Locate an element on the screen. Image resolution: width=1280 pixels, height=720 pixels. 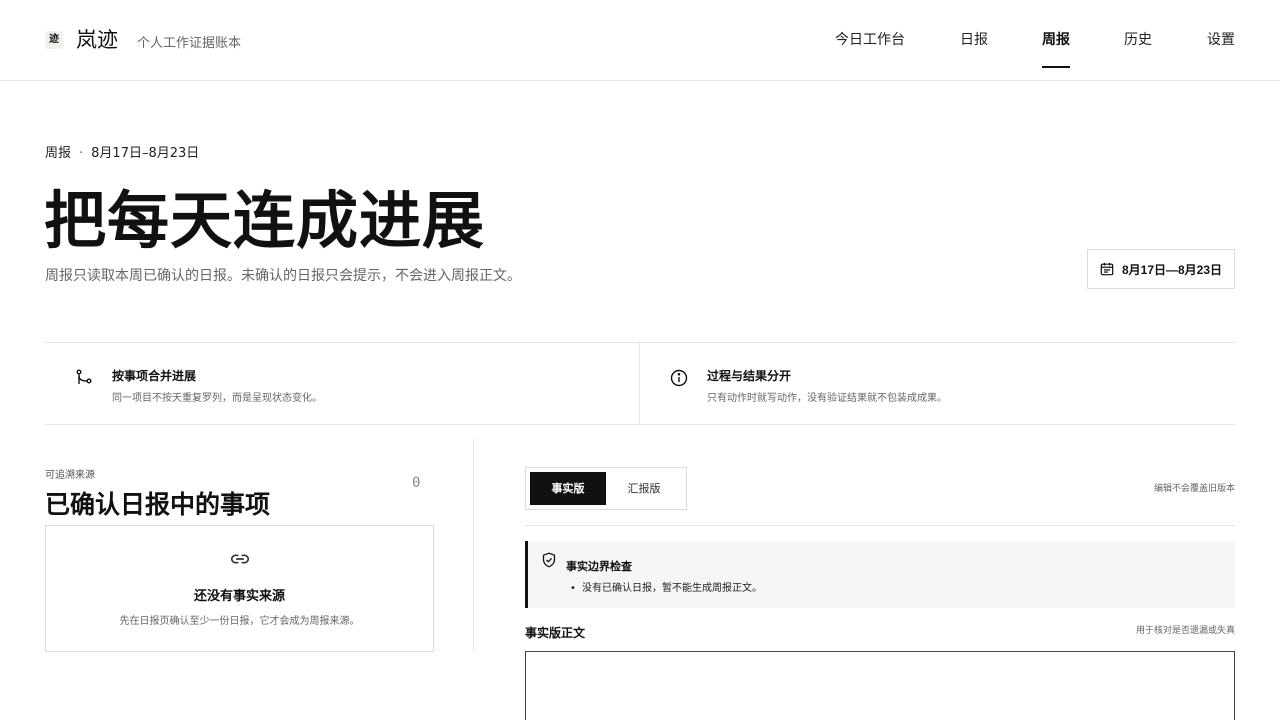
nav-active-indicator is located at coordinates (1056, 67).